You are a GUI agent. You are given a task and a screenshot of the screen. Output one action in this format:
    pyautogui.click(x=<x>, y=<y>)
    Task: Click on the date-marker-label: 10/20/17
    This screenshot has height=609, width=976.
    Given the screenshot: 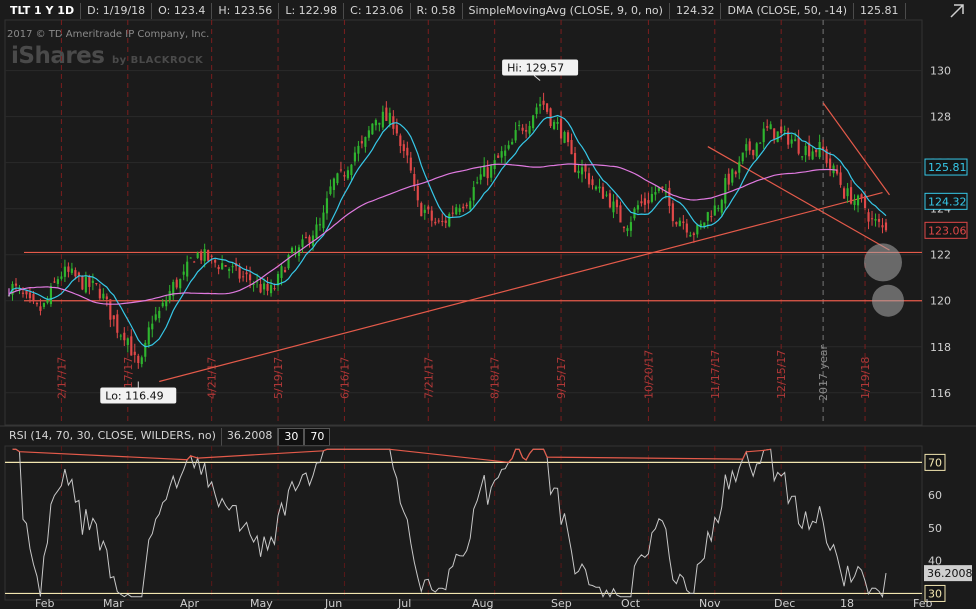 What is the action you would take?
    pyautogui.click(x=648, y=374)
    